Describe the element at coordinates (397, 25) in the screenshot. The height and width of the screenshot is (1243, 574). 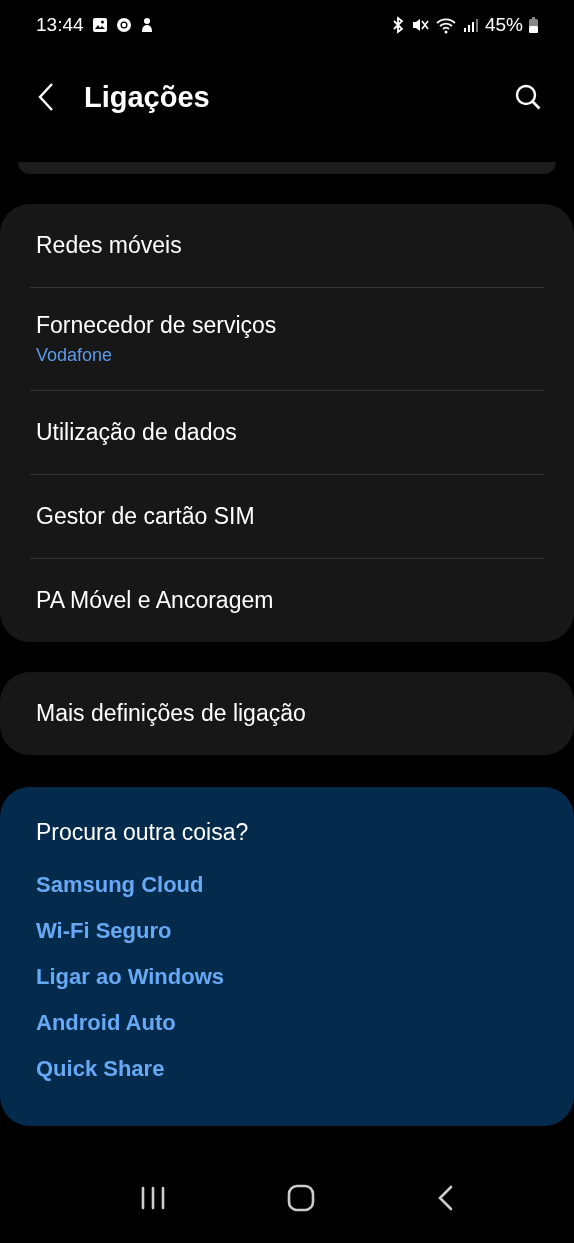
I see `bluetooth-icon` at that location.